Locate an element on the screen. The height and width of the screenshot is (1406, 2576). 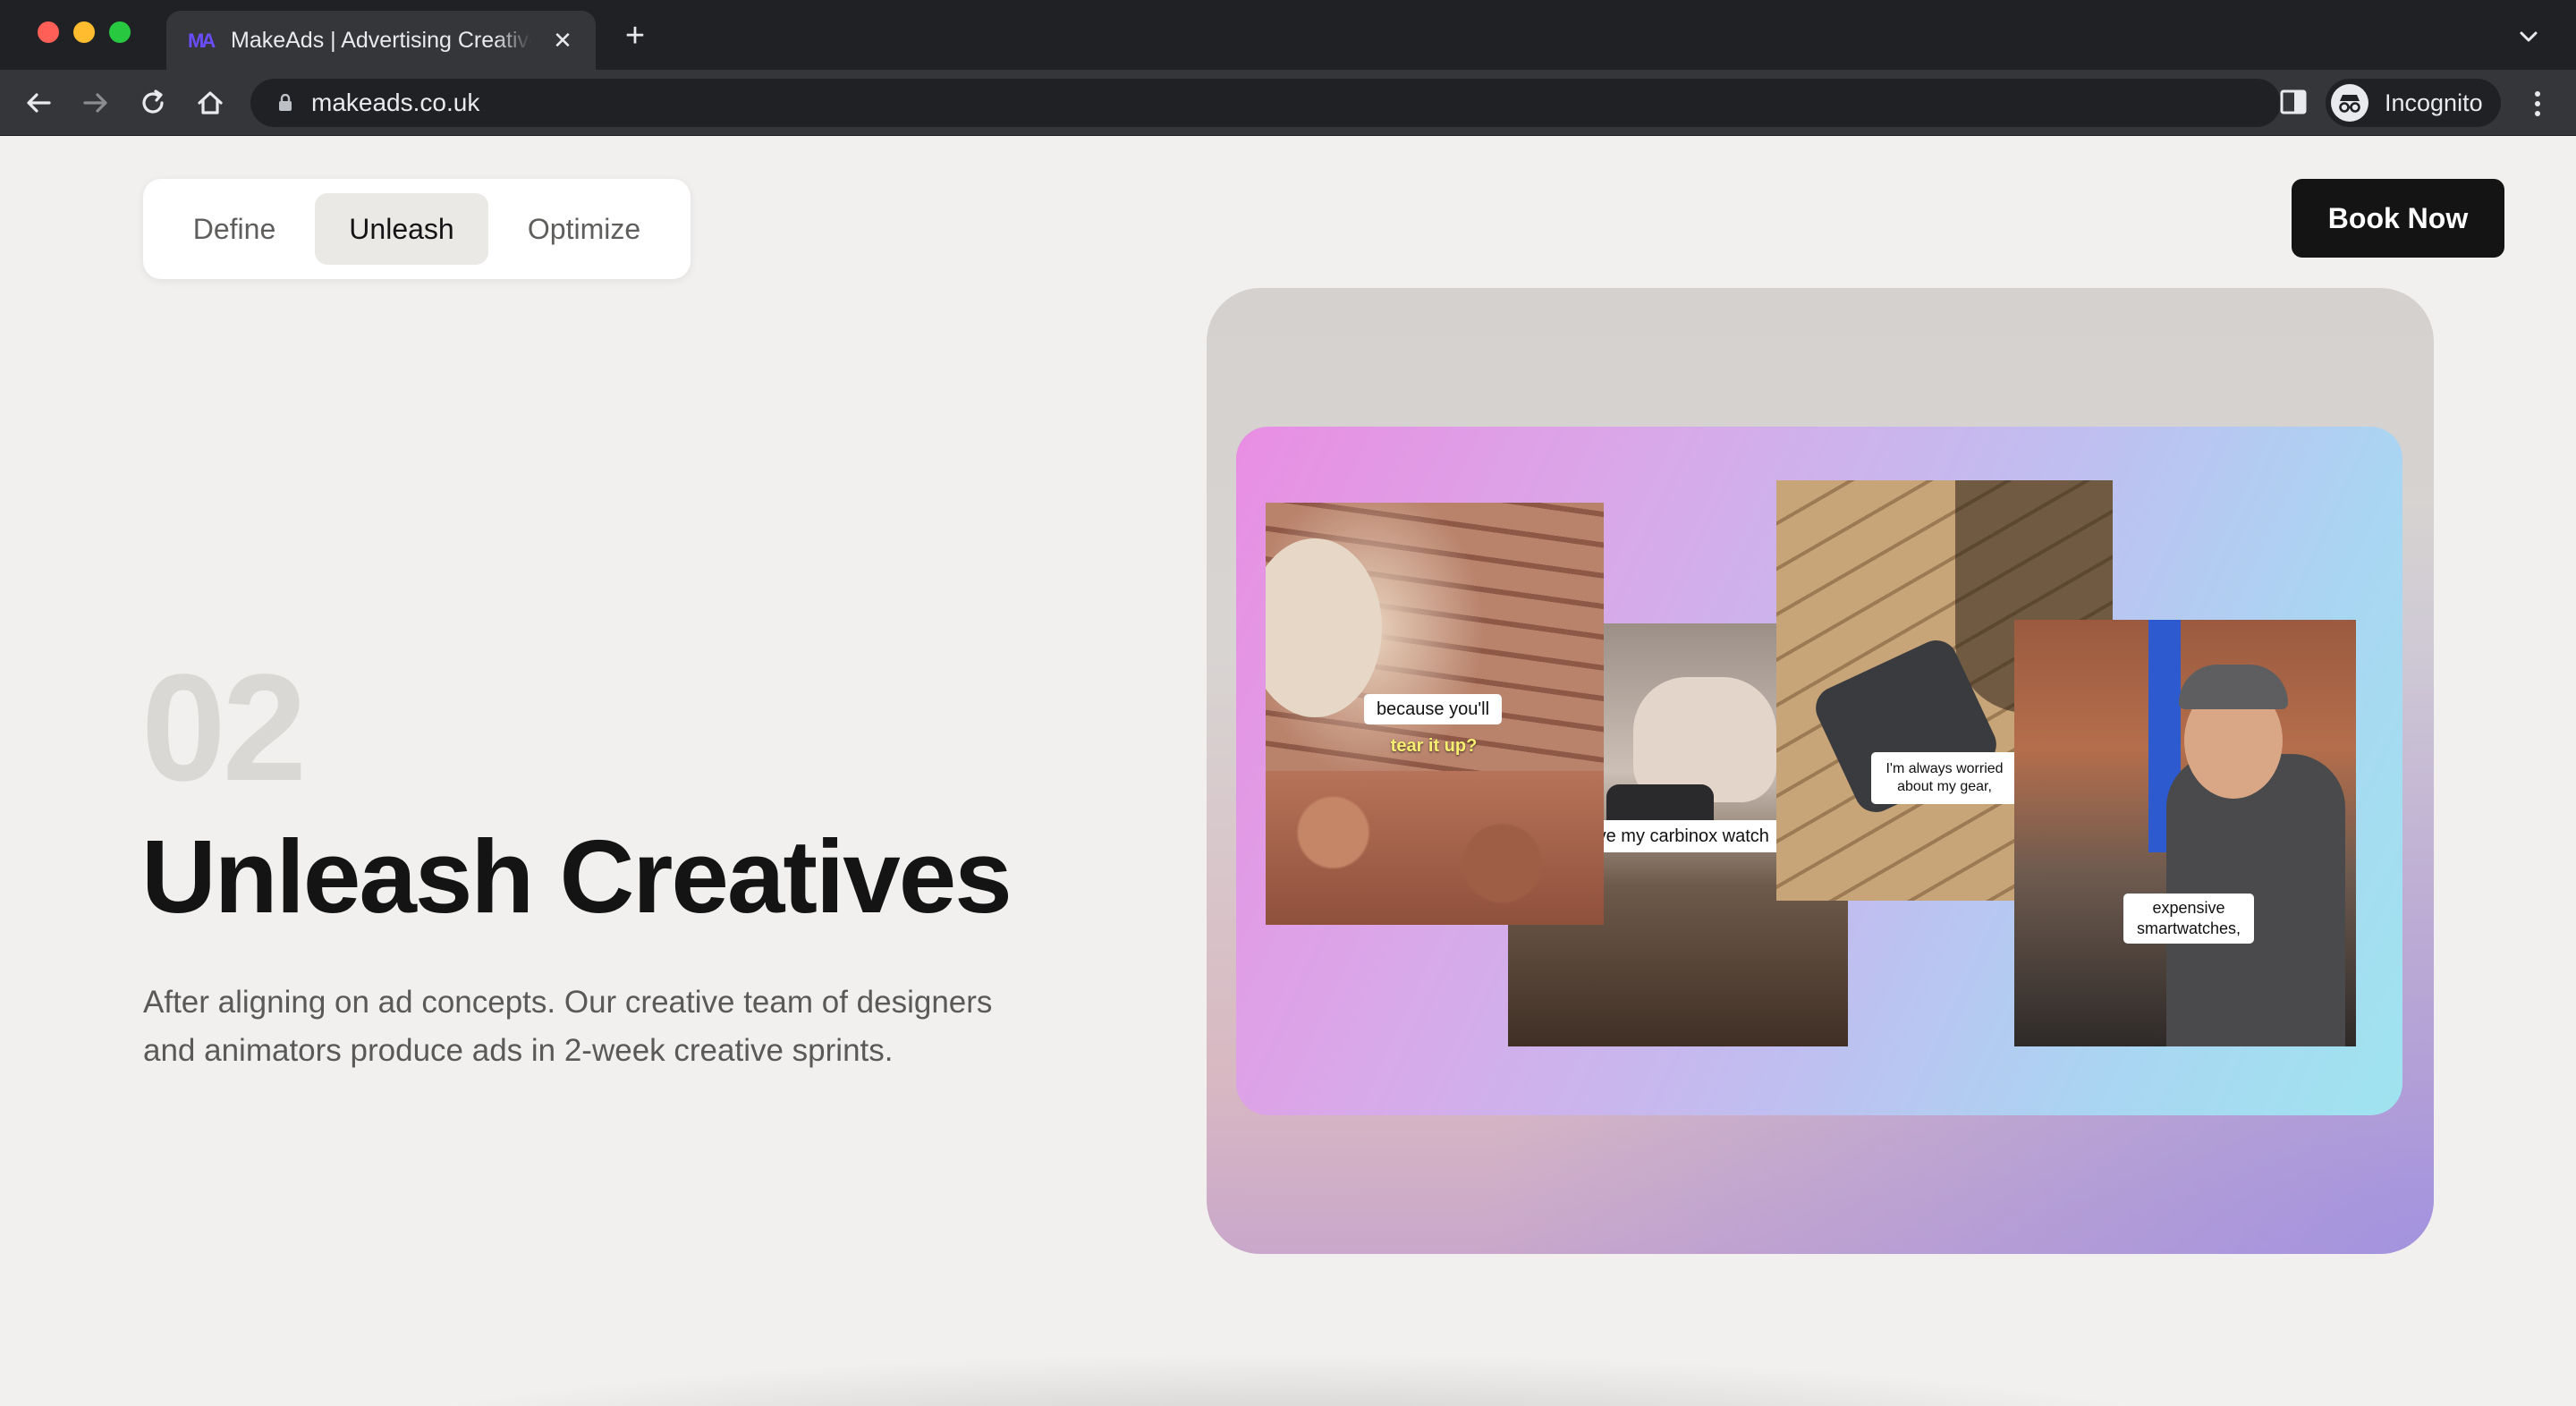
clip-caption: because you'll is located at coordinates (1433, 709).